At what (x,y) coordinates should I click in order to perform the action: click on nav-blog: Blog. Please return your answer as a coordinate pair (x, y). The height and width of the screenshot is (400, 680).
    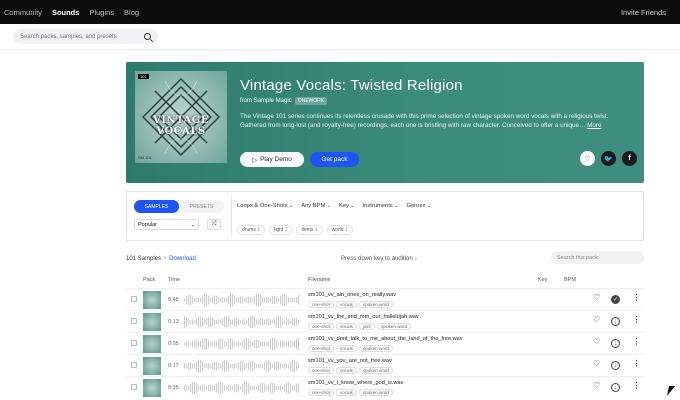
    Looking at the image, I should click on (131, 12).